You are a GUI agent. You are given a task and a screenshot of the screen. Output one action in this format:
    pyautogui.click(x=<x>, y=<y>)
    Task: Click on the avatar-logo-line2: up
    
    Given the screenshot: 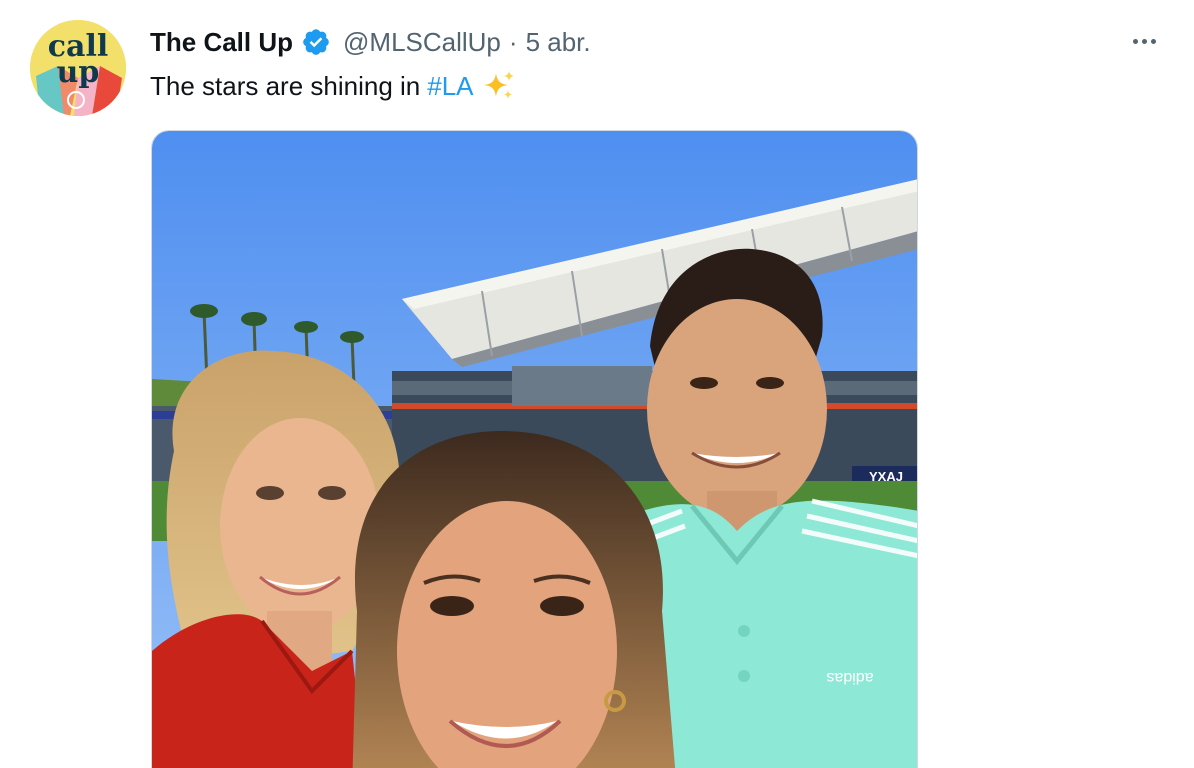 What is the action you would take?
    pyautogui.click(x=78, y=72)
    